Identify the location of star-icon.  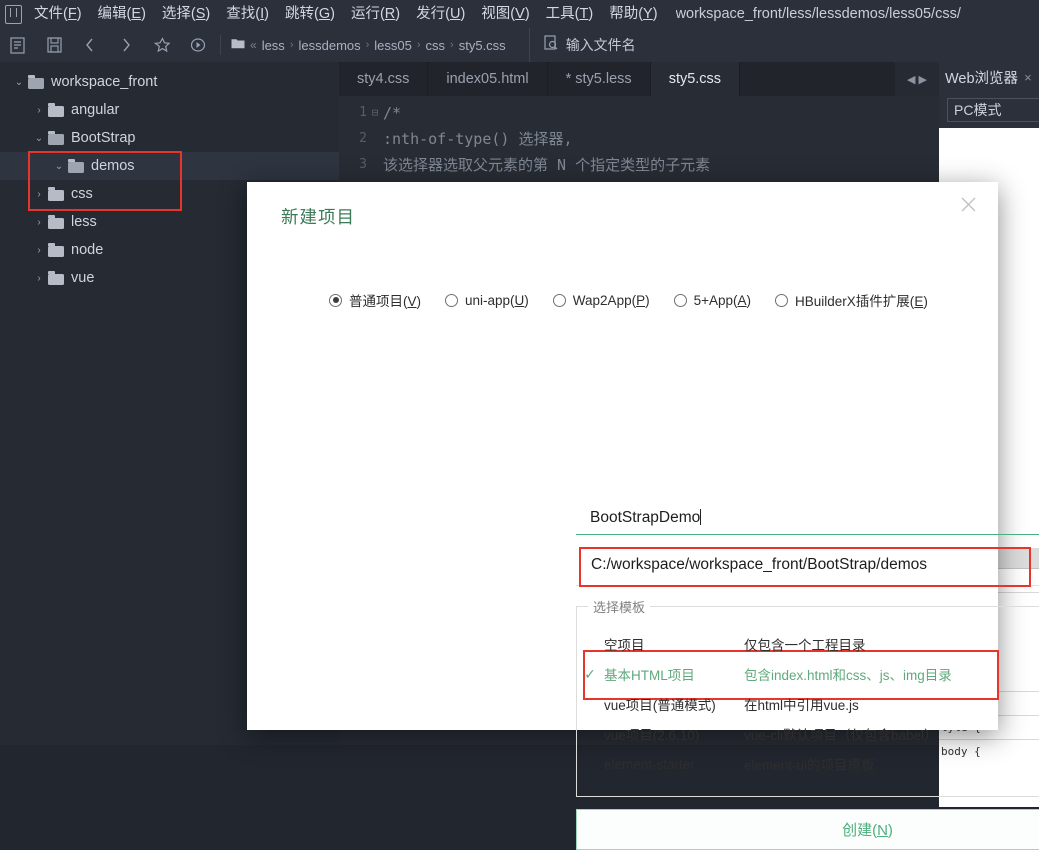
(162, 45).